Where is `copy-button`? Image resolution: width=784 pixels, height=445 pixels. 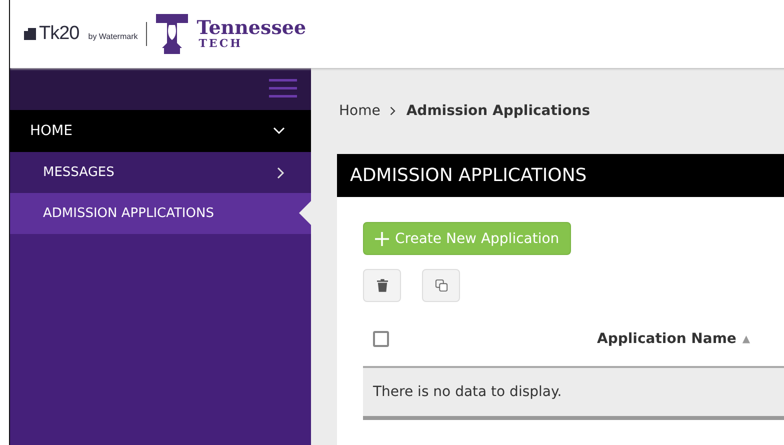
copy-button is located at coordinates (441, 285).